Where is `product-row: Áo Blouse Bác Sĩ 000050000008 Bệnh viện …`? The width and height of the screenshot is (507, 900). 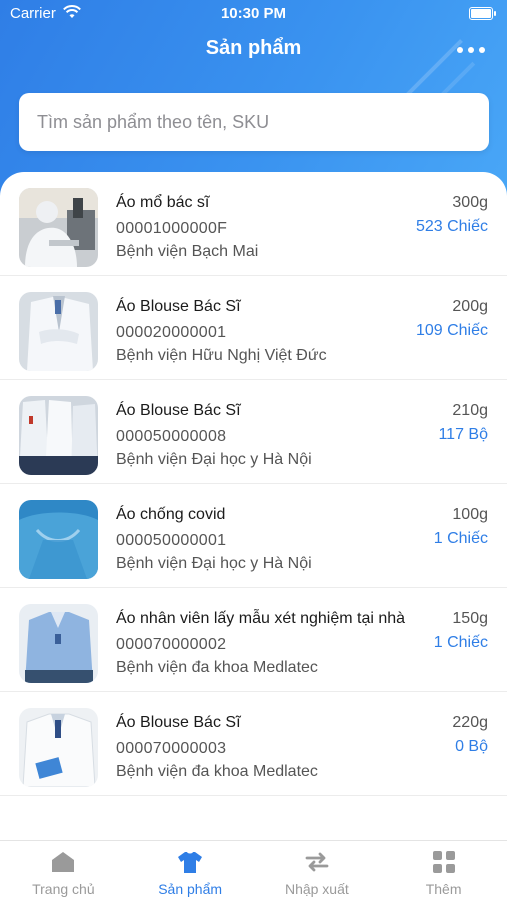 product-row: Áo Blouse Bác Sĩ 000050000008 Bệnh viện … is located at coordinates (253, 432).